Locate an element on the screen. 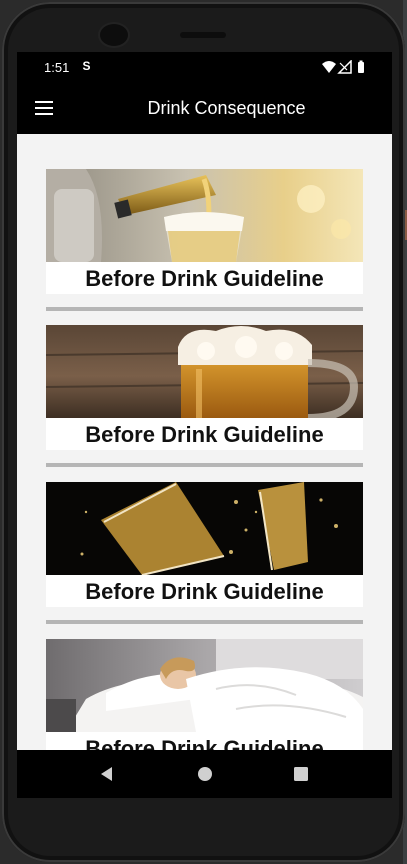 Image resolution: width=407 pixels, height=864 pixels. app-bar: Drink Consequence is located at coordinates (204, 108).